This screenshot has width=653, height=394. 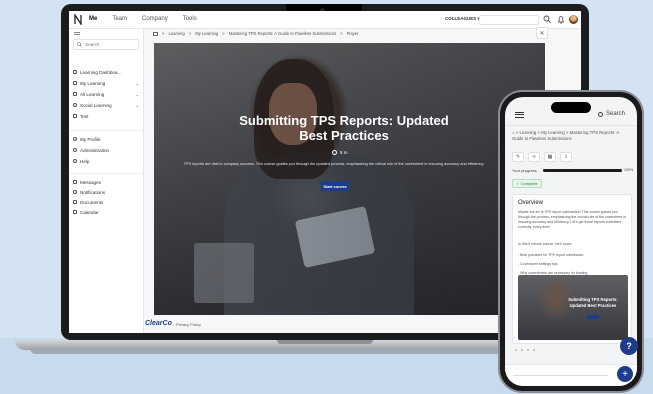 What do you see at coordinates (188, 324) in the screenshot?
I see `privacy-policy-link: Privacy Policy` at bounding box center [188, 324].